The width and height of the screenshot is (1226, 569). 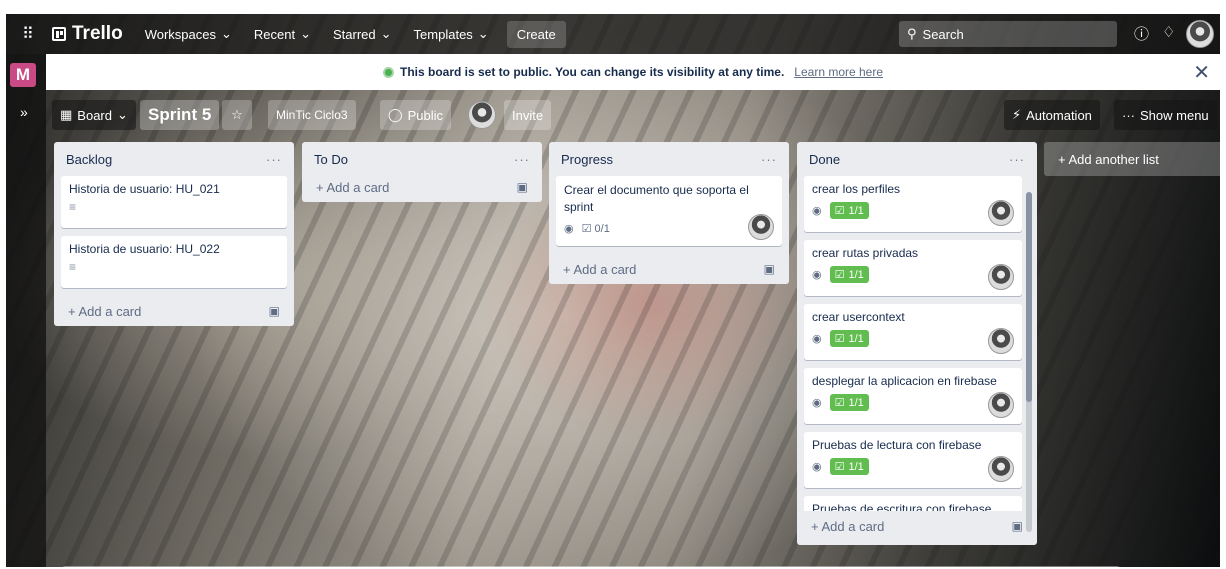 What do you see at coordinates (174, 202) in the screenshot?
I see `card: Historia de usuario: HU_021 ≡` at bounding box center [174, 202].